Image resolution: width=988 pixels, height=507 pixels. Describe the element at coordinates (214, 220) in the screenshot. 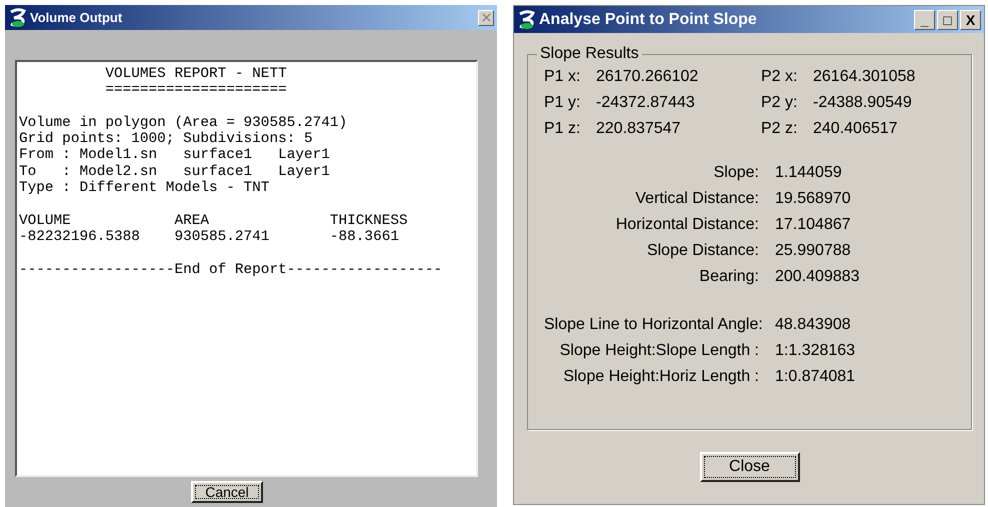

I see `report-line: VOLUME AREA THICKNESS` at that location.